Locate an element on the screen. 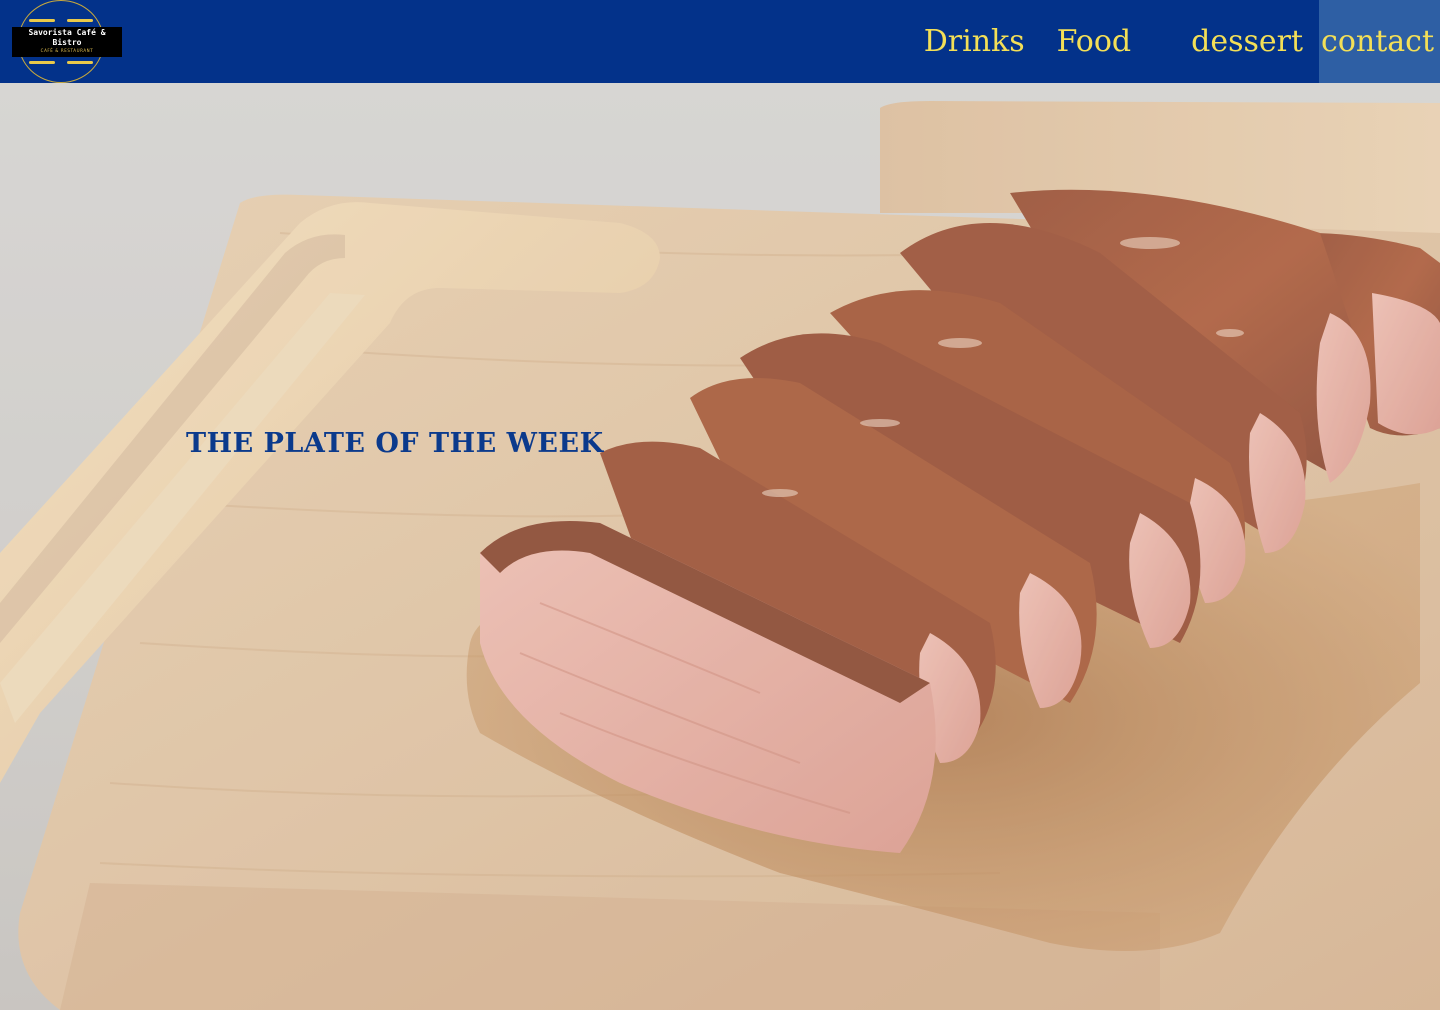  main-nav: Drinks Food dessert contact is located at coordinates (1174, 41).